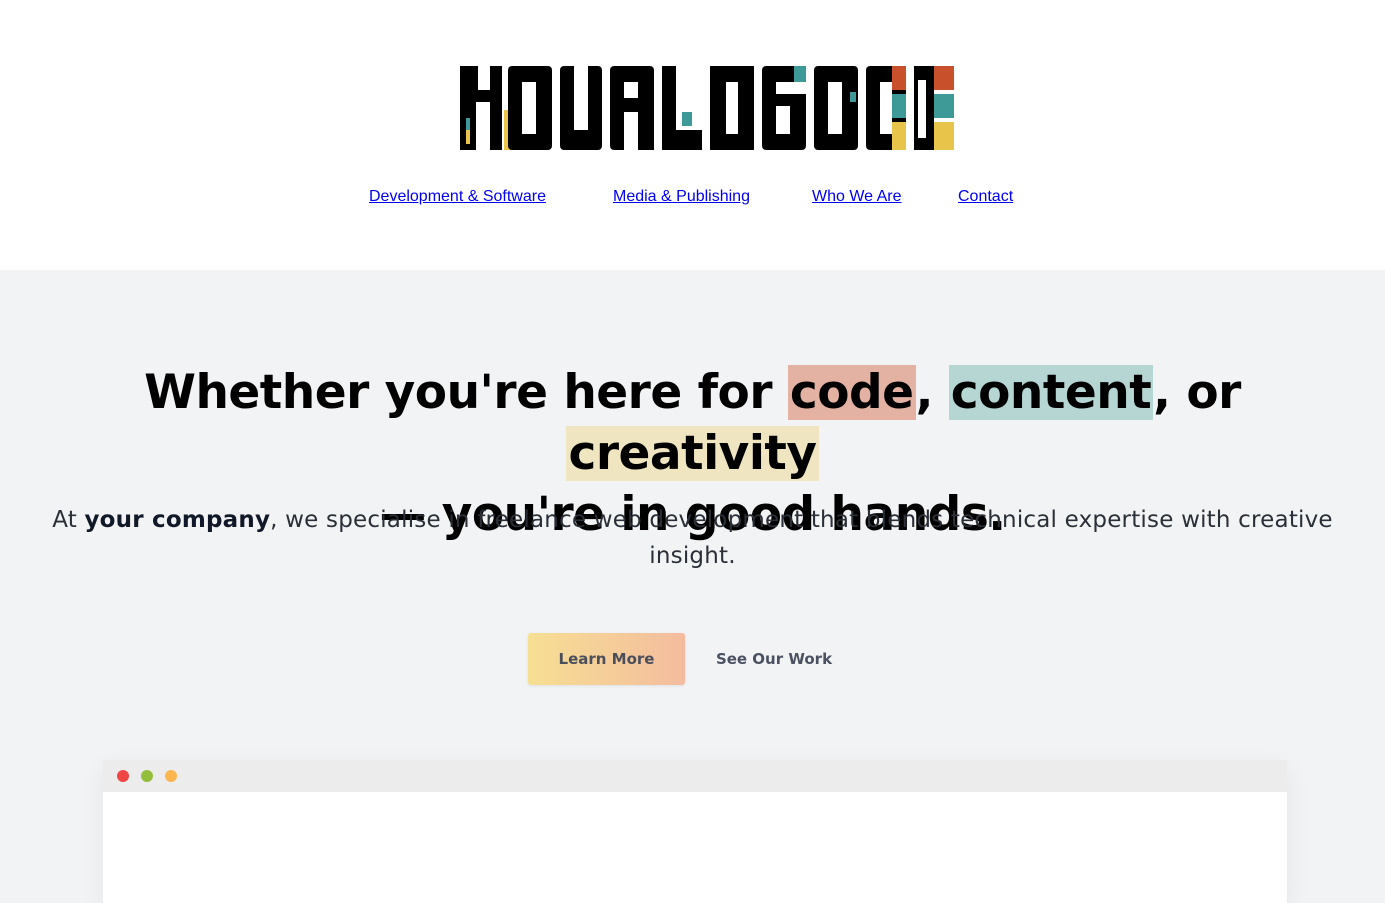 This screenshot has width=1385, height=903. What do you see at coordinates (784, 108) in the screenshot?
I see `logo-letter-g` at bounding box center [784, 108].